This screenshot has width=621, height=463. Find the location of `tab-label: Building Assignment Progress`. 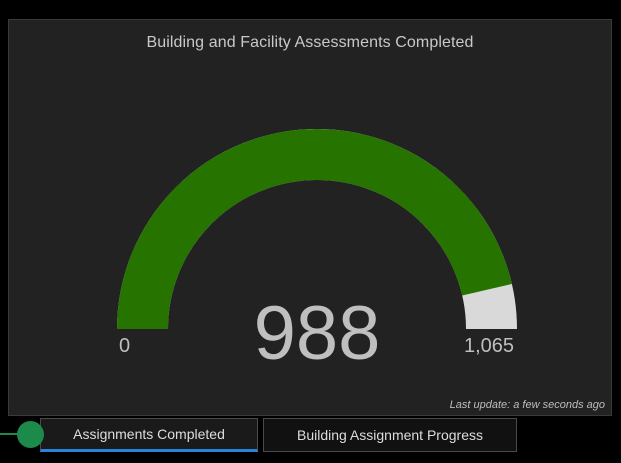

tab-label: Building Assignment Progress is located at coordinates (390, 435).